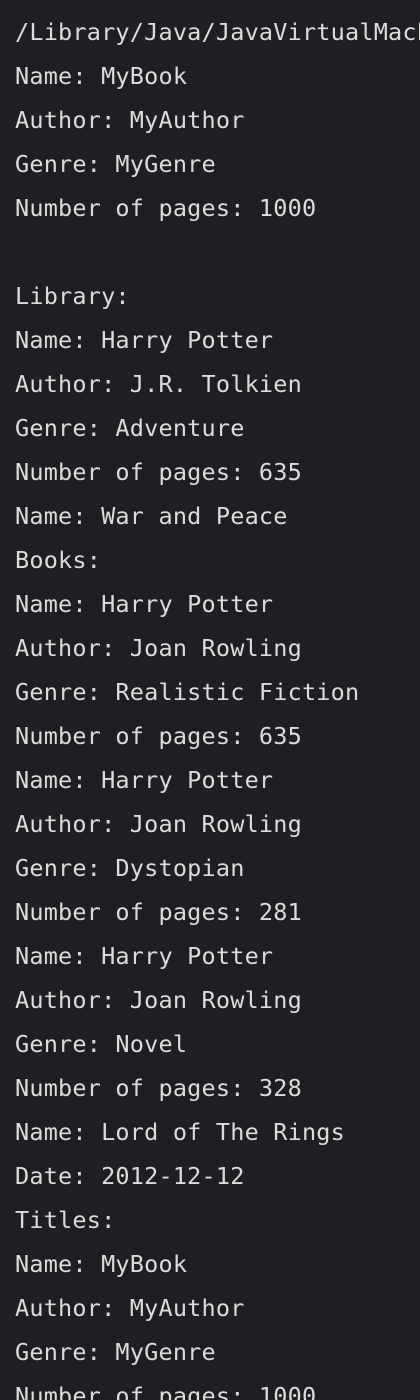 This screenshot has width=420, height=1400. What do you see at coordinates (158, 912) in the screenshot?
I see `console-line: Number of pages: 281` at bounding box center [158, 912].